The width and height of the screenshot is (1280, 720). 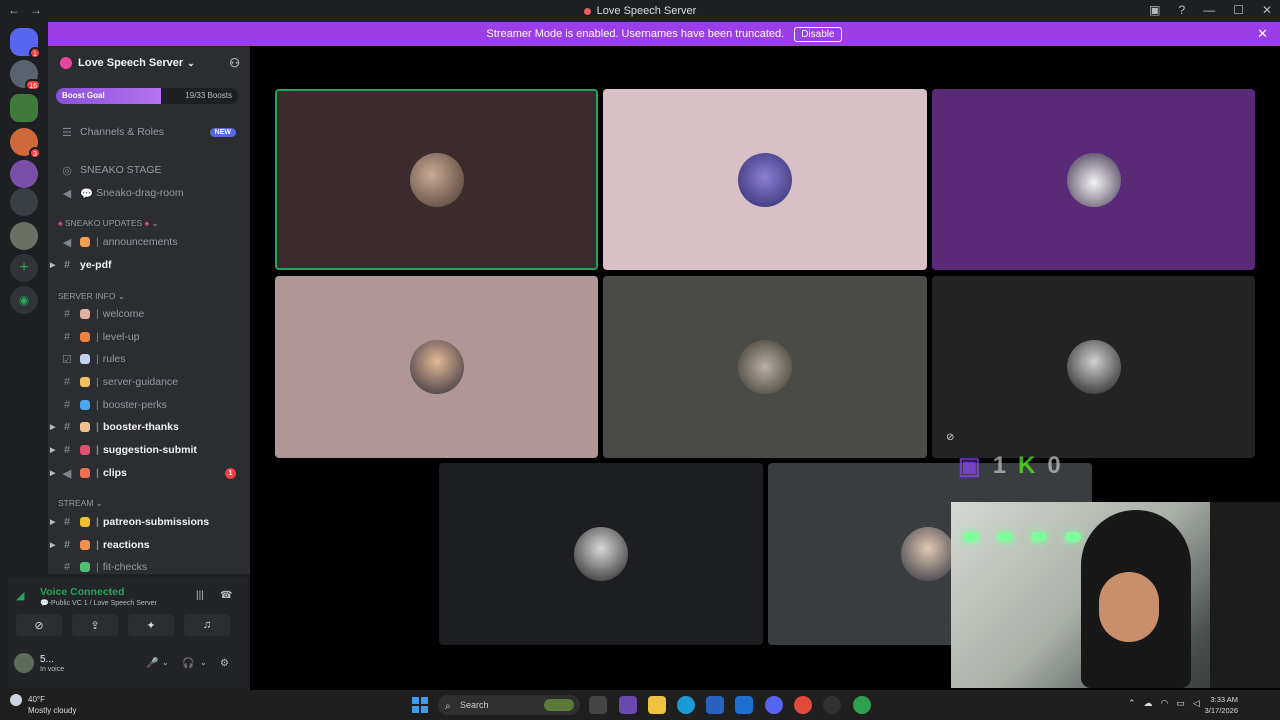 What do you see at coordinates (774, 705) in the screenshot?
I see `discord-taskbar-icon` at bounding box center [774, 705].